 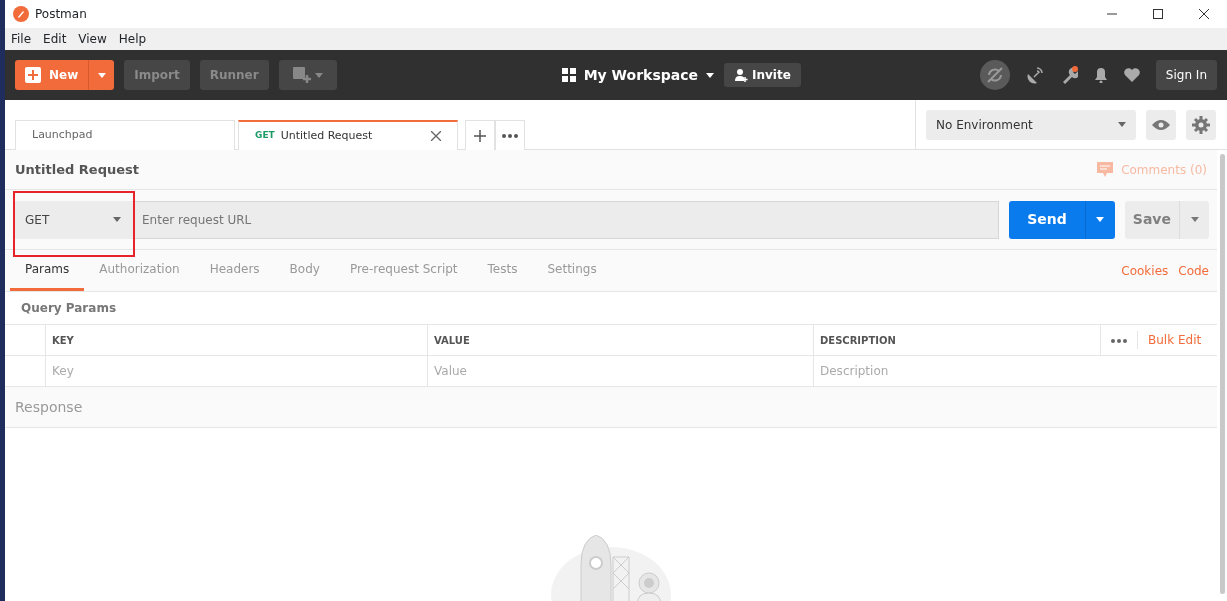 What do you see at coordinates (1034, 75) in the screenshot?
I see `satellite-icon` at bounding box center [1034, 75].